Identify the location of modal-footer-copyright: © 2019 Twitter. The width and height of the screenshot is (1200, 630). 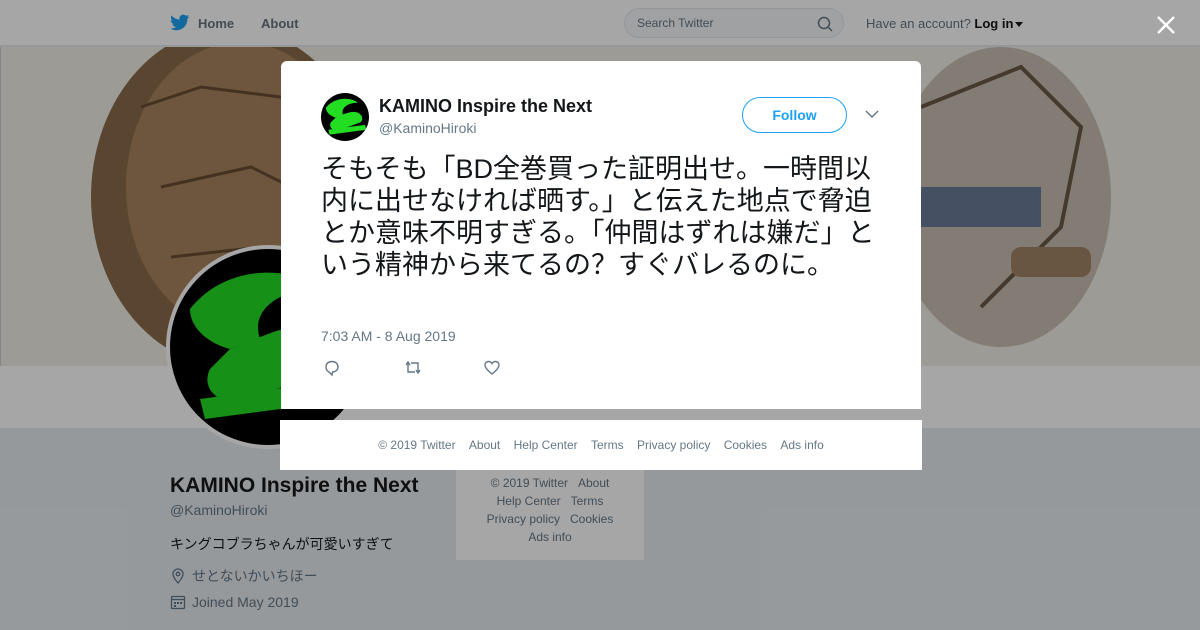
(417, 445).